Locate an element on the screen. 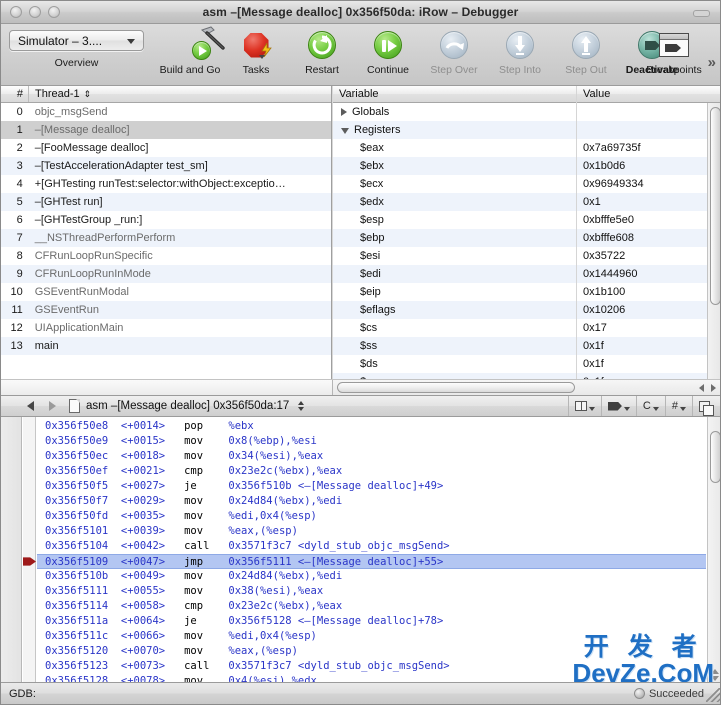 The image size is (721, 705). class-browser-popup-button: C is located at coordinates (650, 406).